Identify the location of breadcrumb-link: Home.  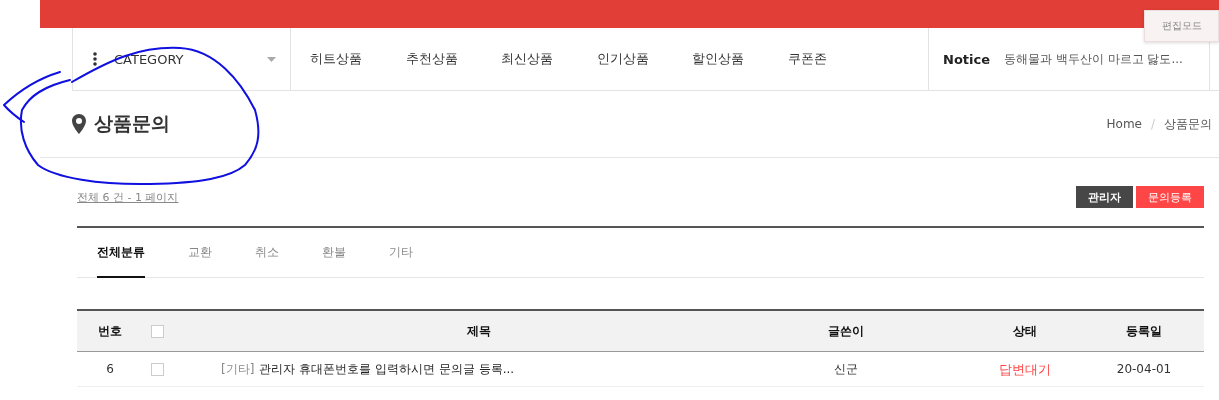
(1124, 124).